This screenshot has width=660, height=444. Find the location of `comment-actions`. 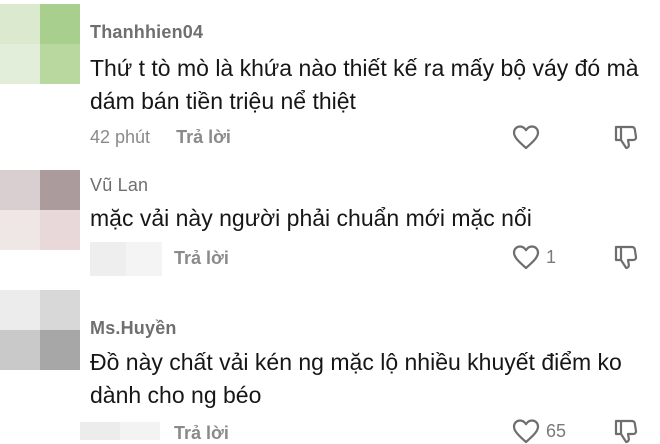

comment-actions is located at coordinates (575, 137).